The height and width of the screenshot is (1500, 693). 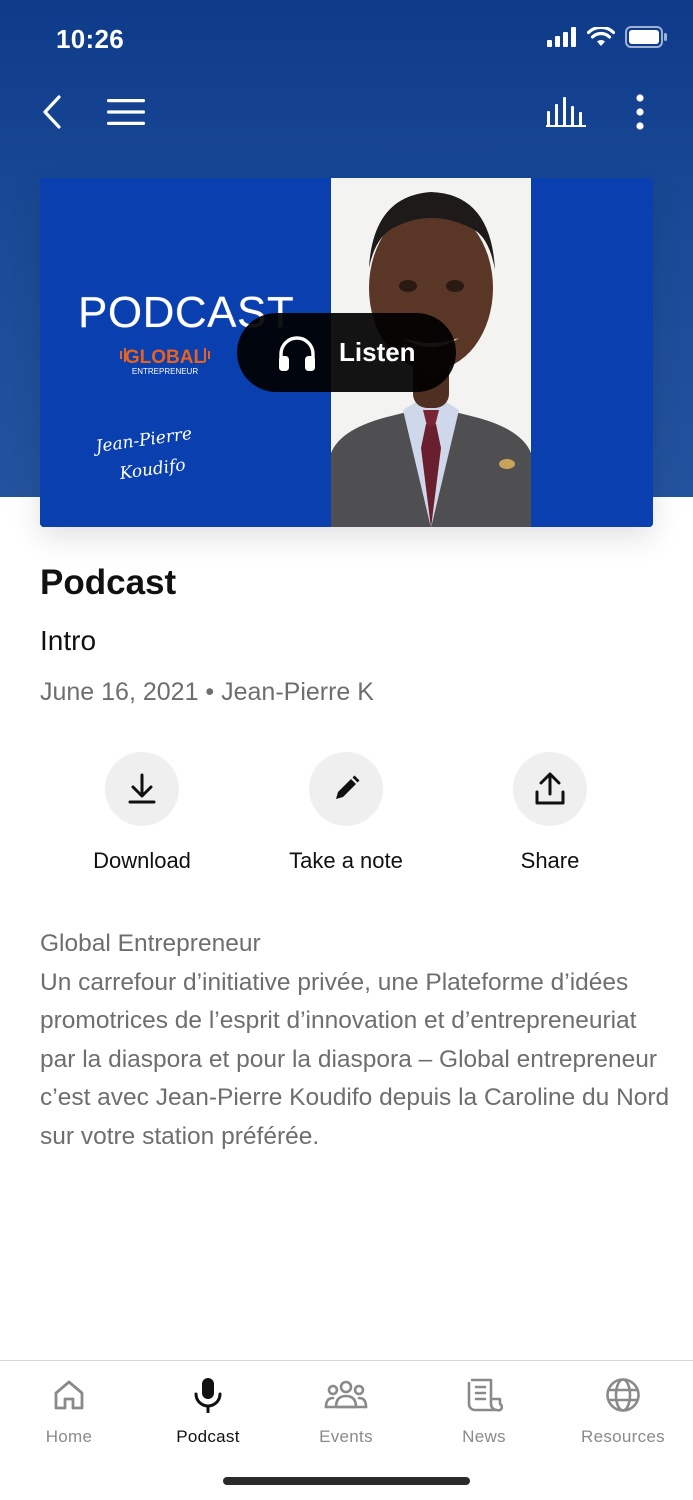 What do you see at coordinates (68, 640) in the screenshot?
I see `episode-title: Intro` at bounding box center [68, 640].